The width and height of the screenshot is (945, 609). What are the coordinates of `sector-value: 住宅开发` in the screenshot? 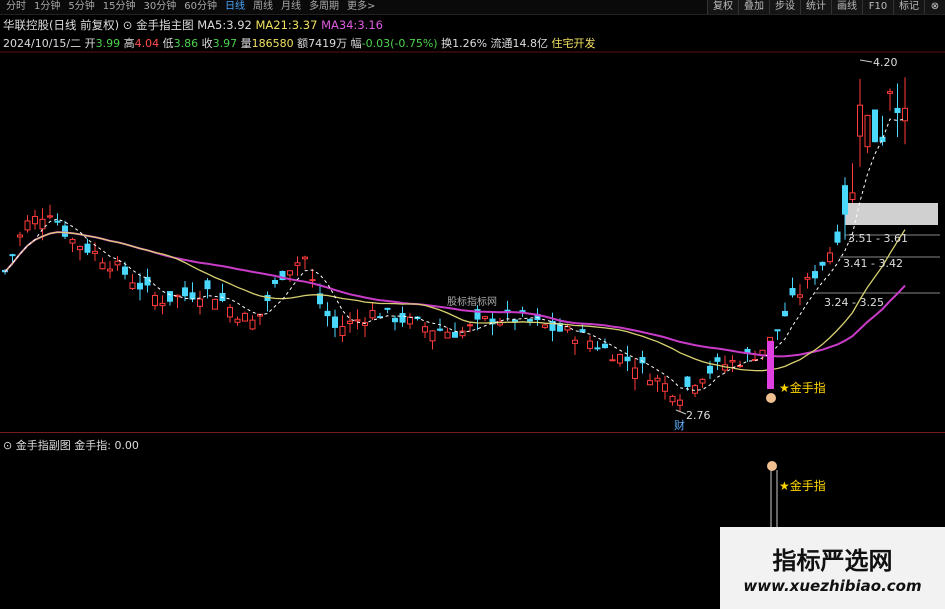 It's located at (573, 43).